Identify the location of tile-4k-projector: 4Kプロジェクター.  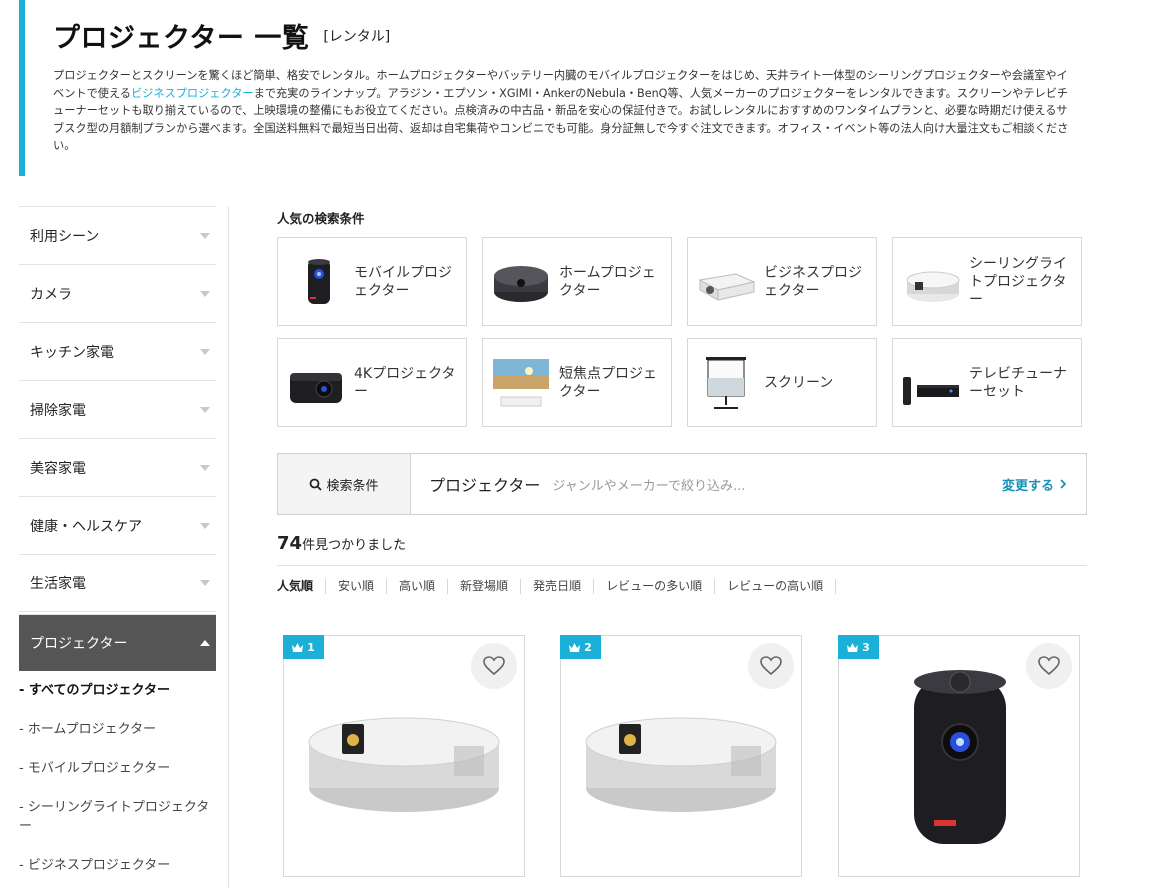
(372, 382).